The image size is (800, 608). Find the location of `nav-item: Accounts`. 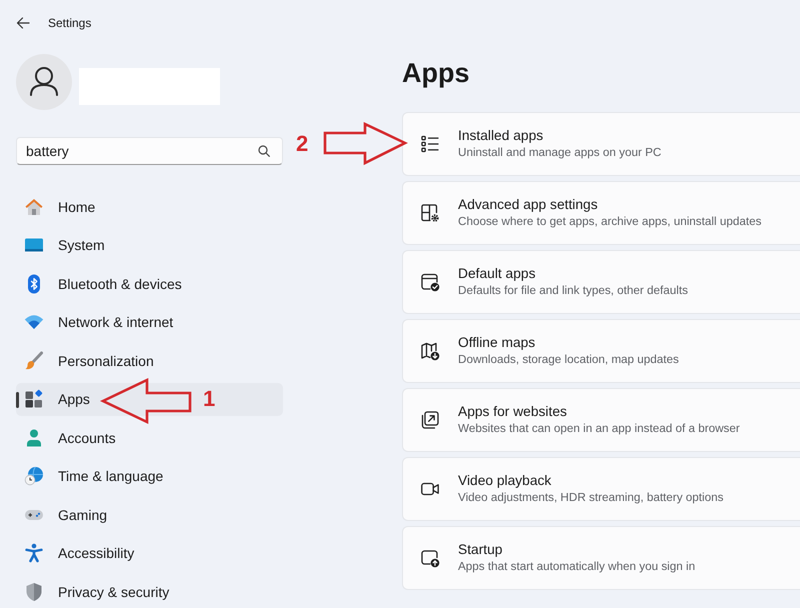

nav-item: Accounts is located at coordinates (149, 437).